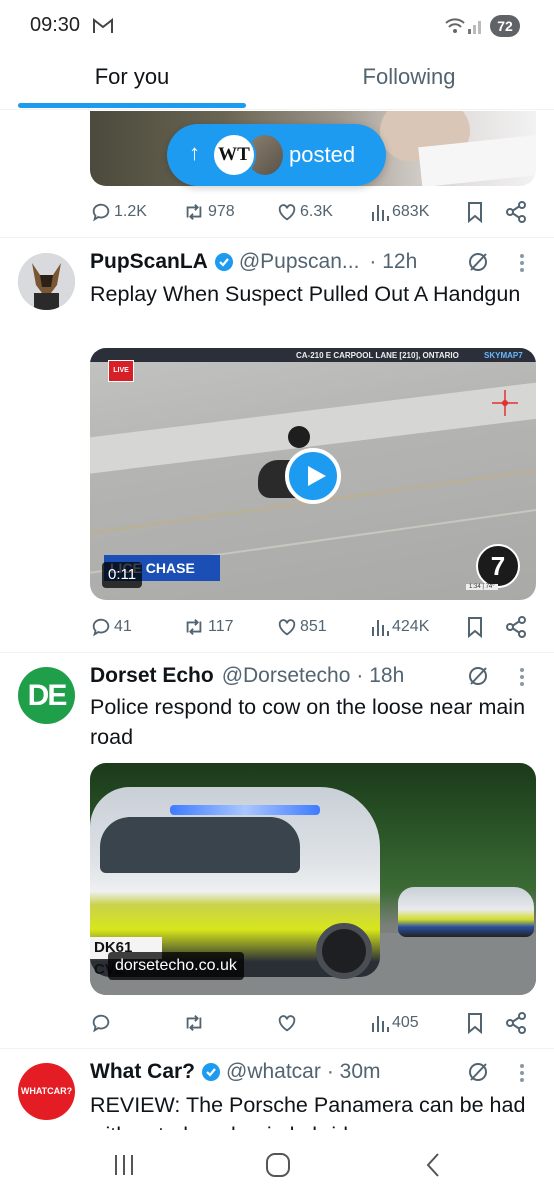 This screenshot has height=1200, width=554. I want to click on author-handle: @whatcar, so click(273, 1072).